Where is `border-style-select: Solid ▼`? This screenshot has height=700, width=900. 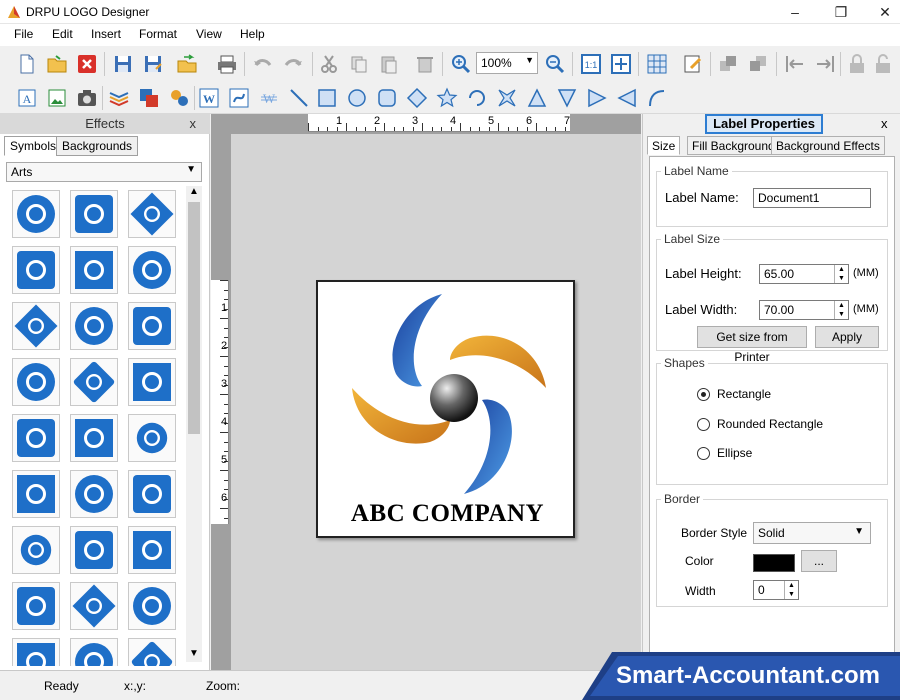
border-style-select: Solid ▼ is located at coordinates (812, 533).